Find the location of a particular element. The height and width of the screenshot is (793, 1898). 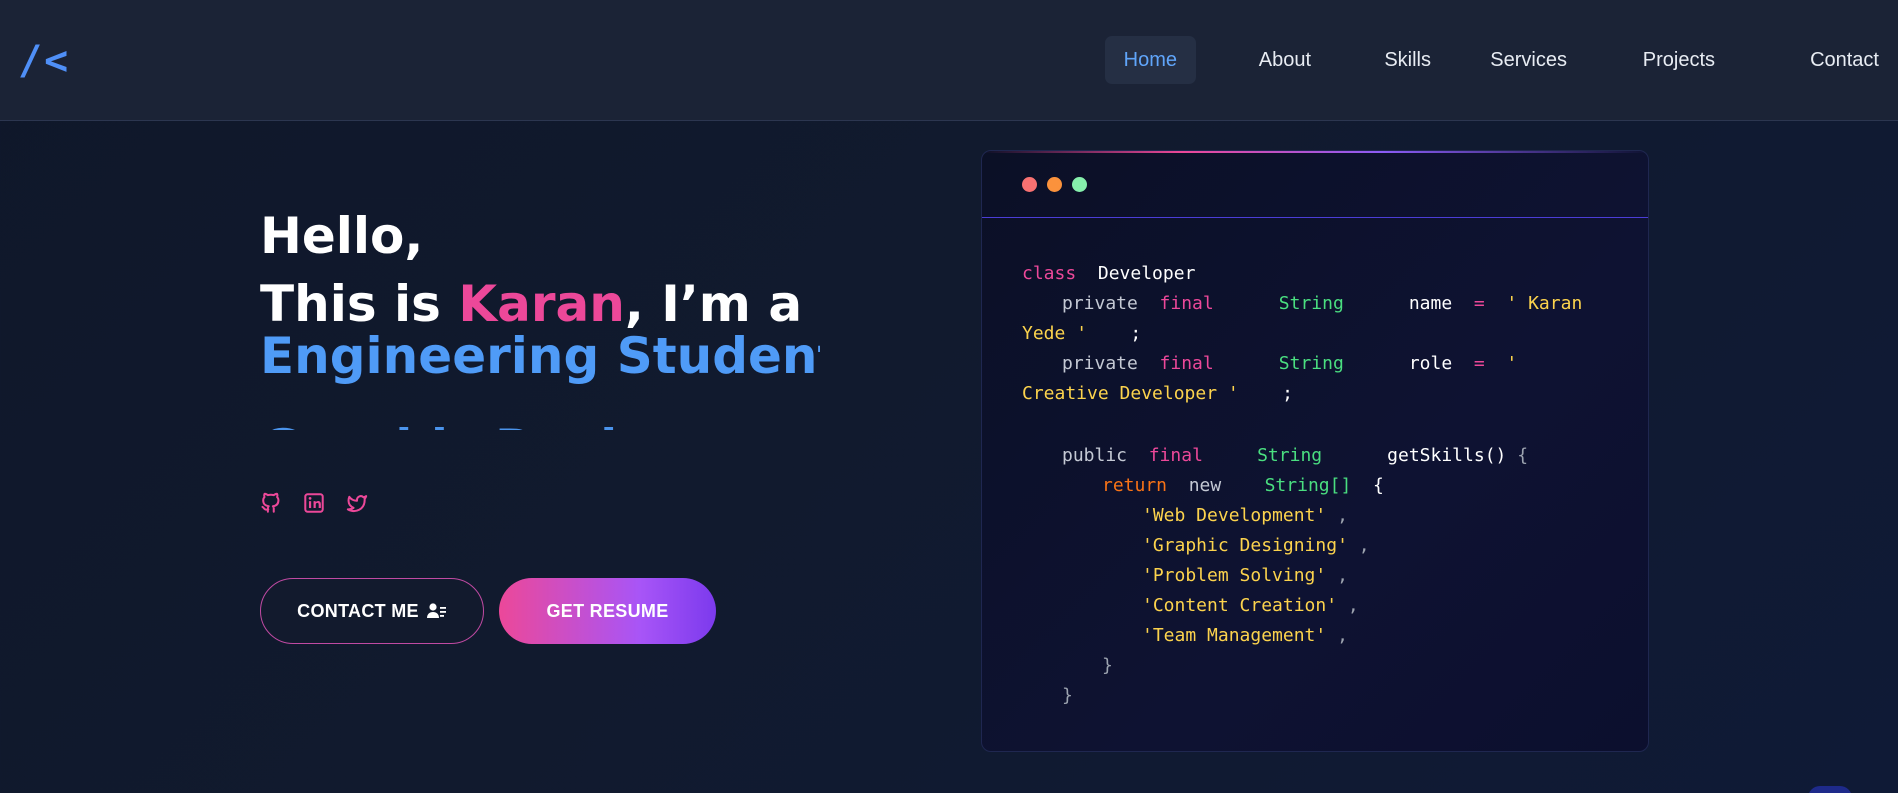

contact-me-label: CONTACT ME is located at coordinates (358, 610).